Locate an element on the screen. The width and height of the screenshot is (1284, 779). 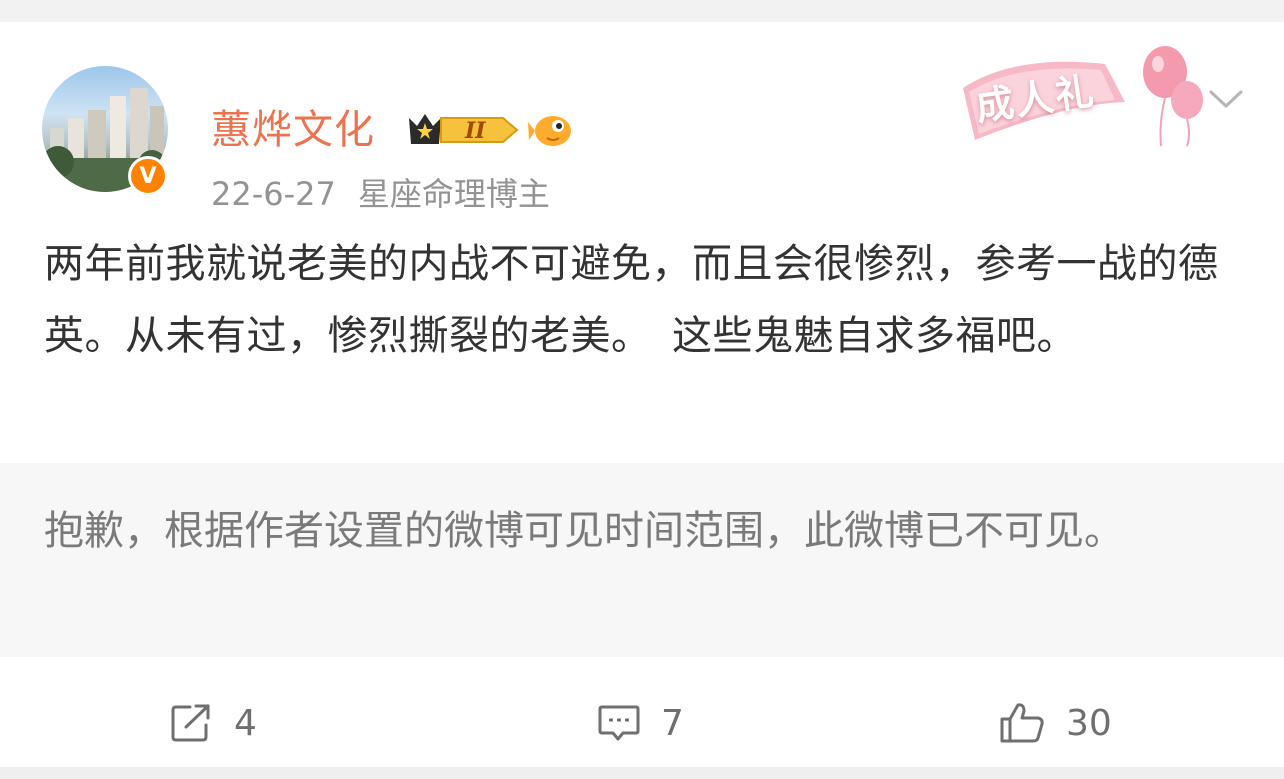
comment-count: 7 is located at coordinates (672, 723).